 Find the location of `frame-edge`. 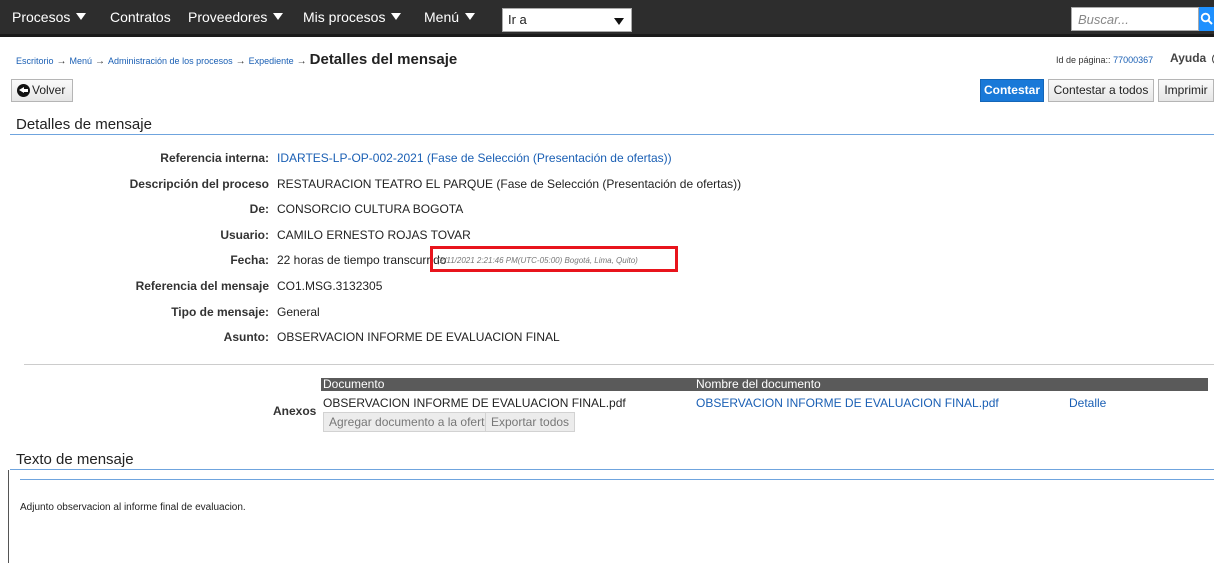

frame-edge is located at coordinates (8, 516).